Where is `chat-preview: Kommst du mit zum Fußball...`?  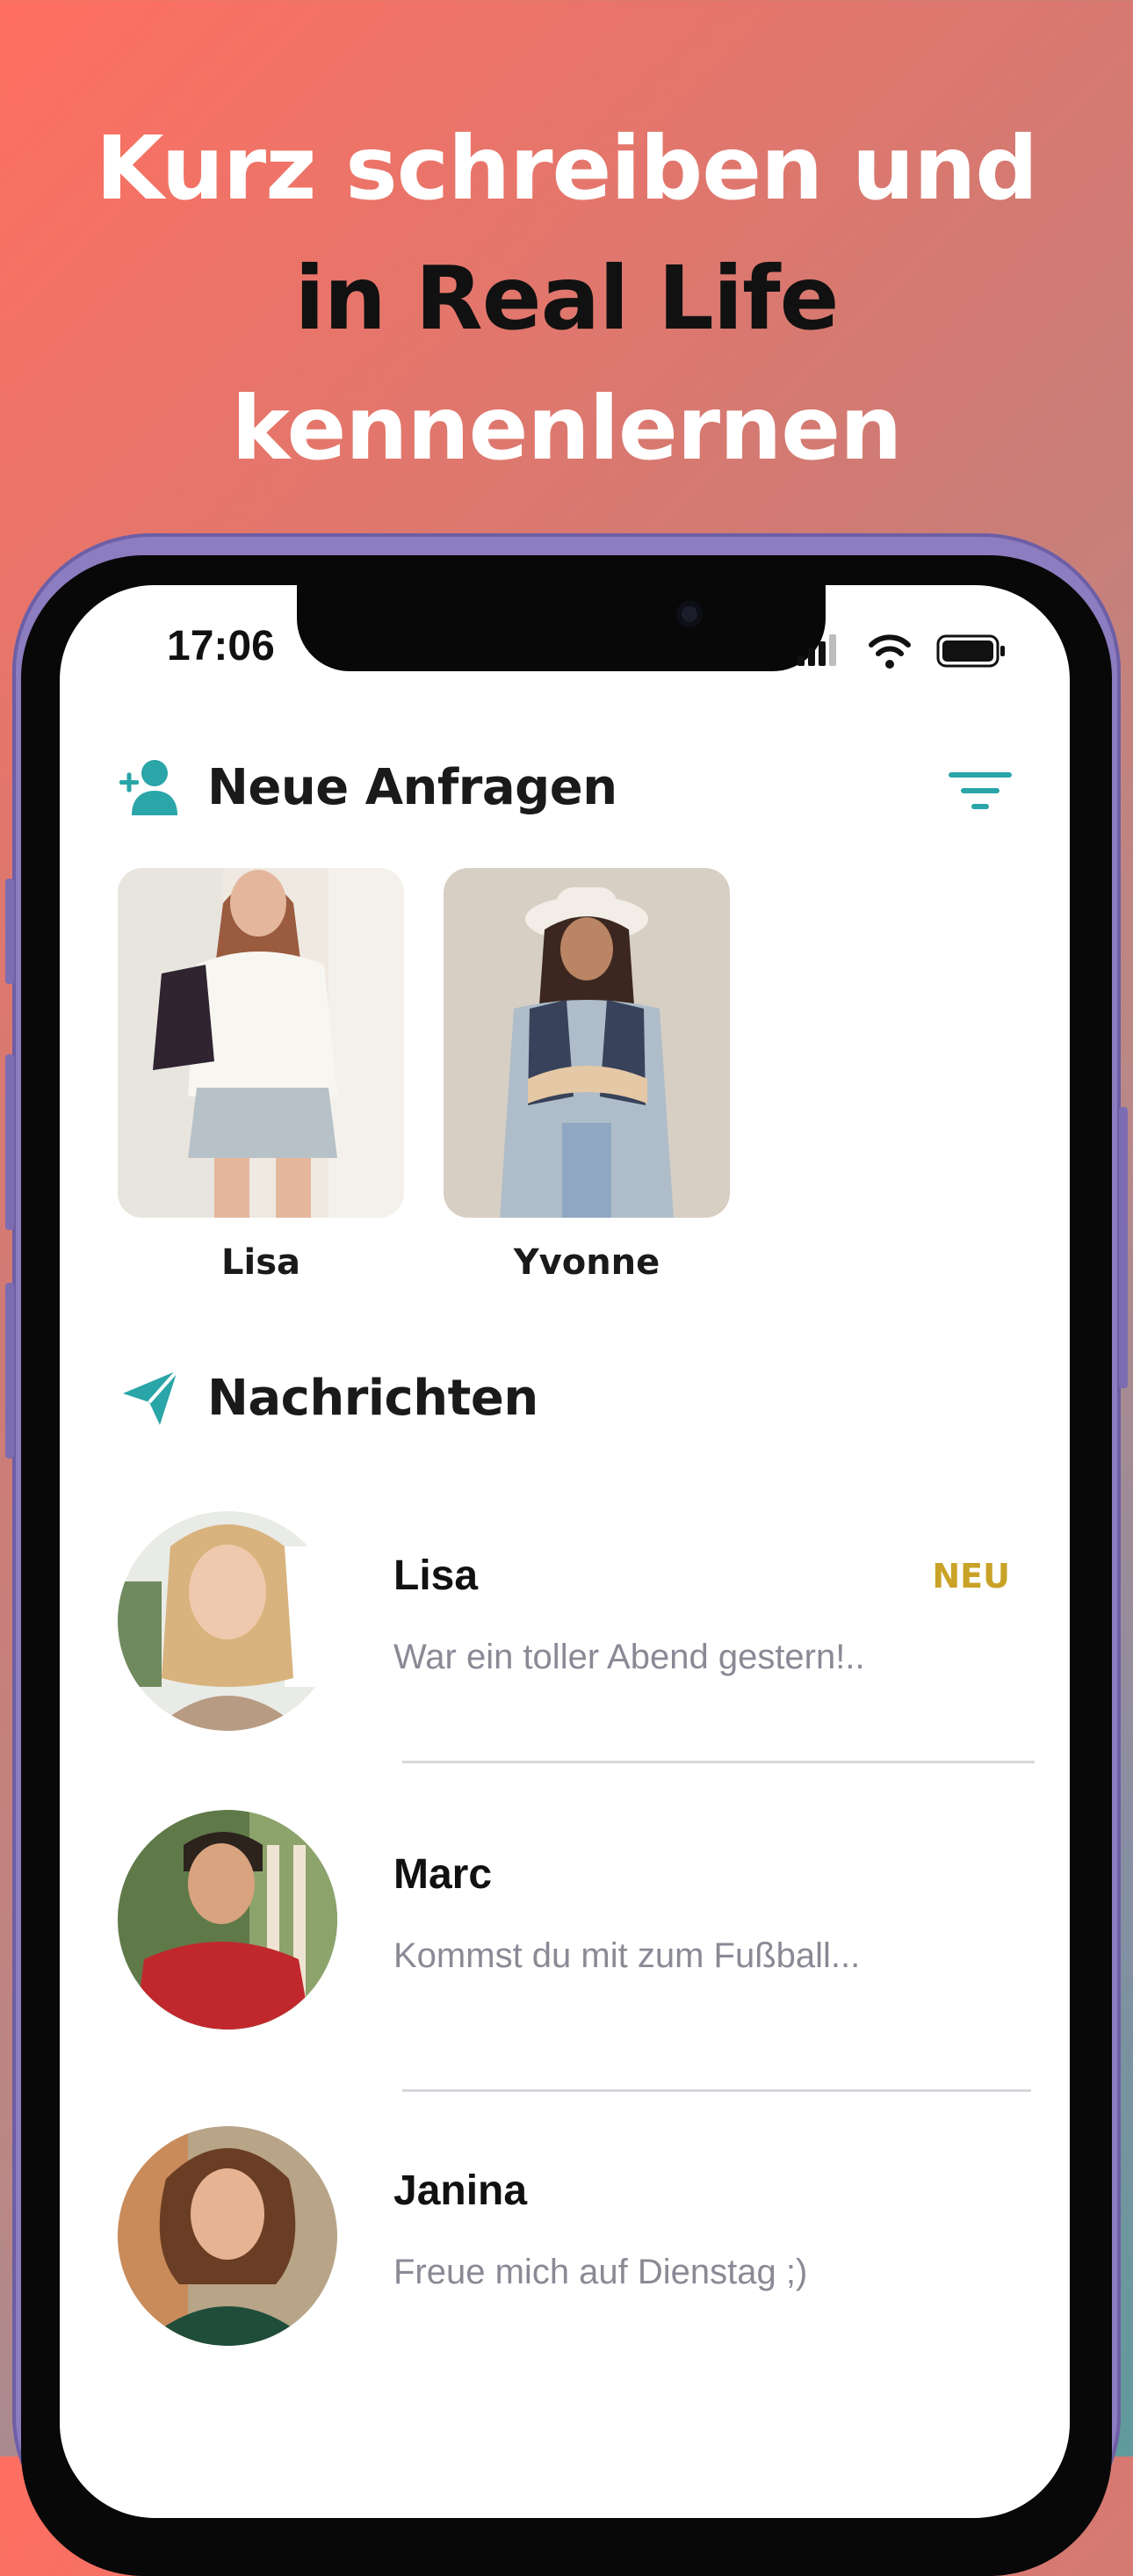 chat-preview: Kommst du mit zum Fußball... is located at coordinates (627, 1955).